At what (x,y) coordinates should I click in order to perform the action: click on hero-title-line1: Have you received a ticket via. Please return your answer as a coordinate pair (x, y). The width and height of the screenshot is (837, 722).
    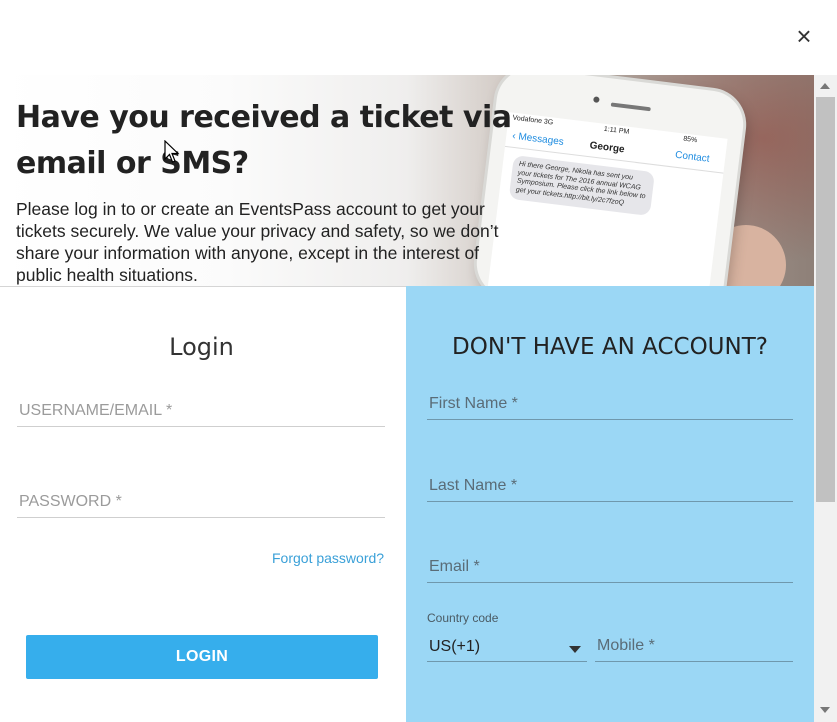
    Looking at the image, I should click on (264, 117).